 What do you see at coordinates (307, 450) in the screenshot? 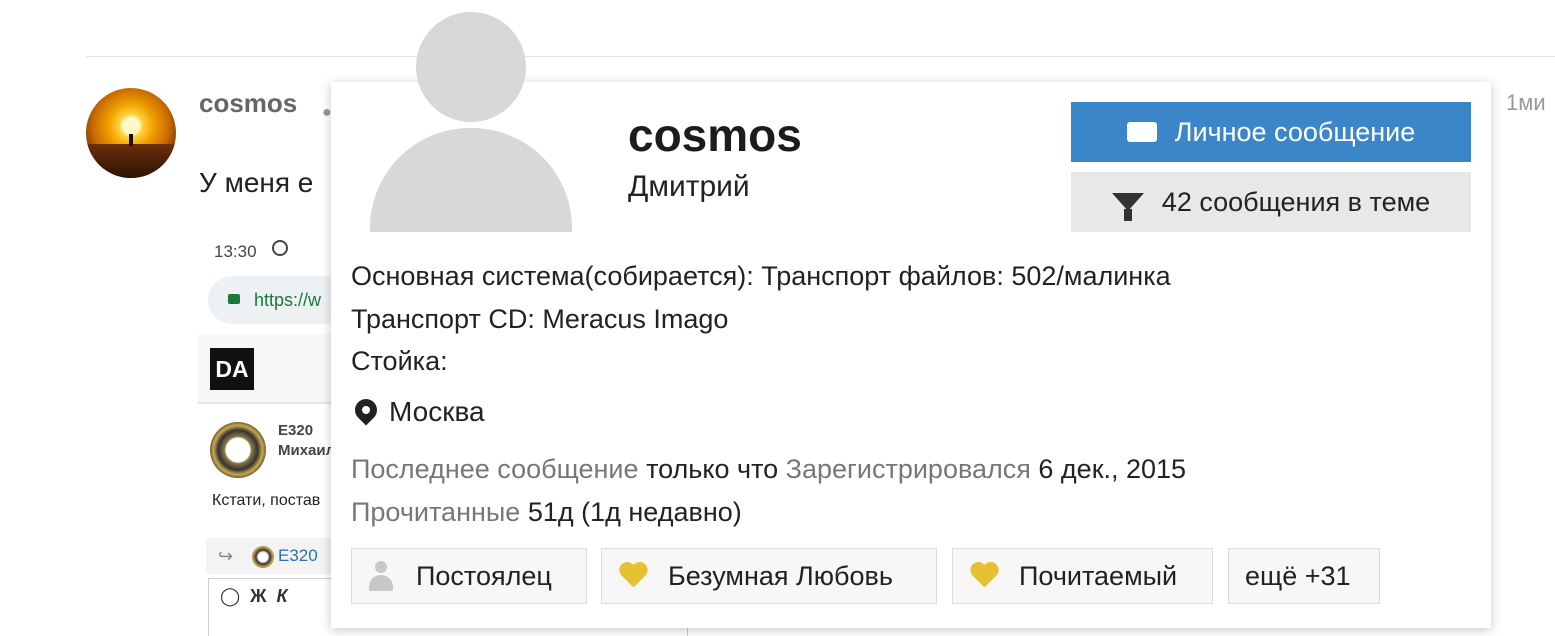
I see `phone-user-realname: Михаил` at bounding box center [307, 450].